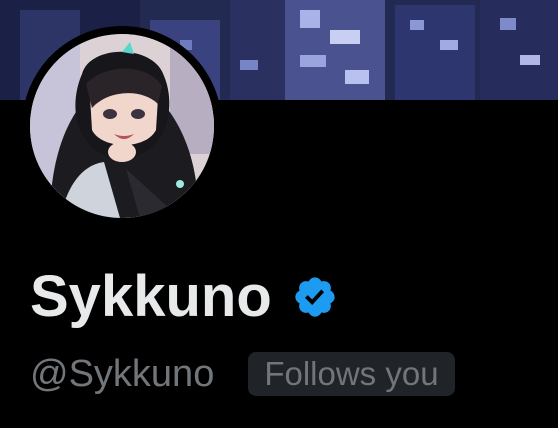 The height and width of the screenshot is (428, 558). I want to click on avatar-illustration, so click(122, 126).